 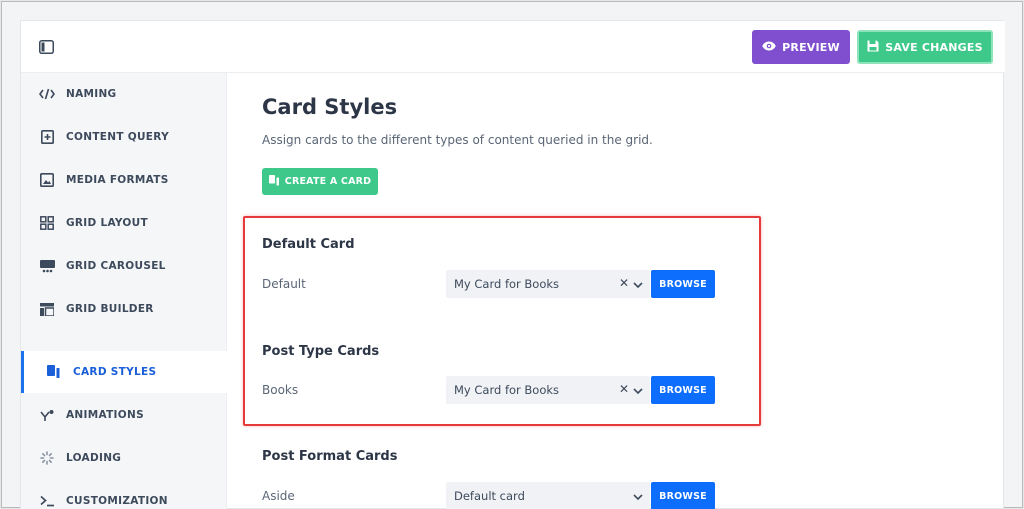 I want to click on sidebar-item-label: ANIMATIONS, so click(x=105, y=415).